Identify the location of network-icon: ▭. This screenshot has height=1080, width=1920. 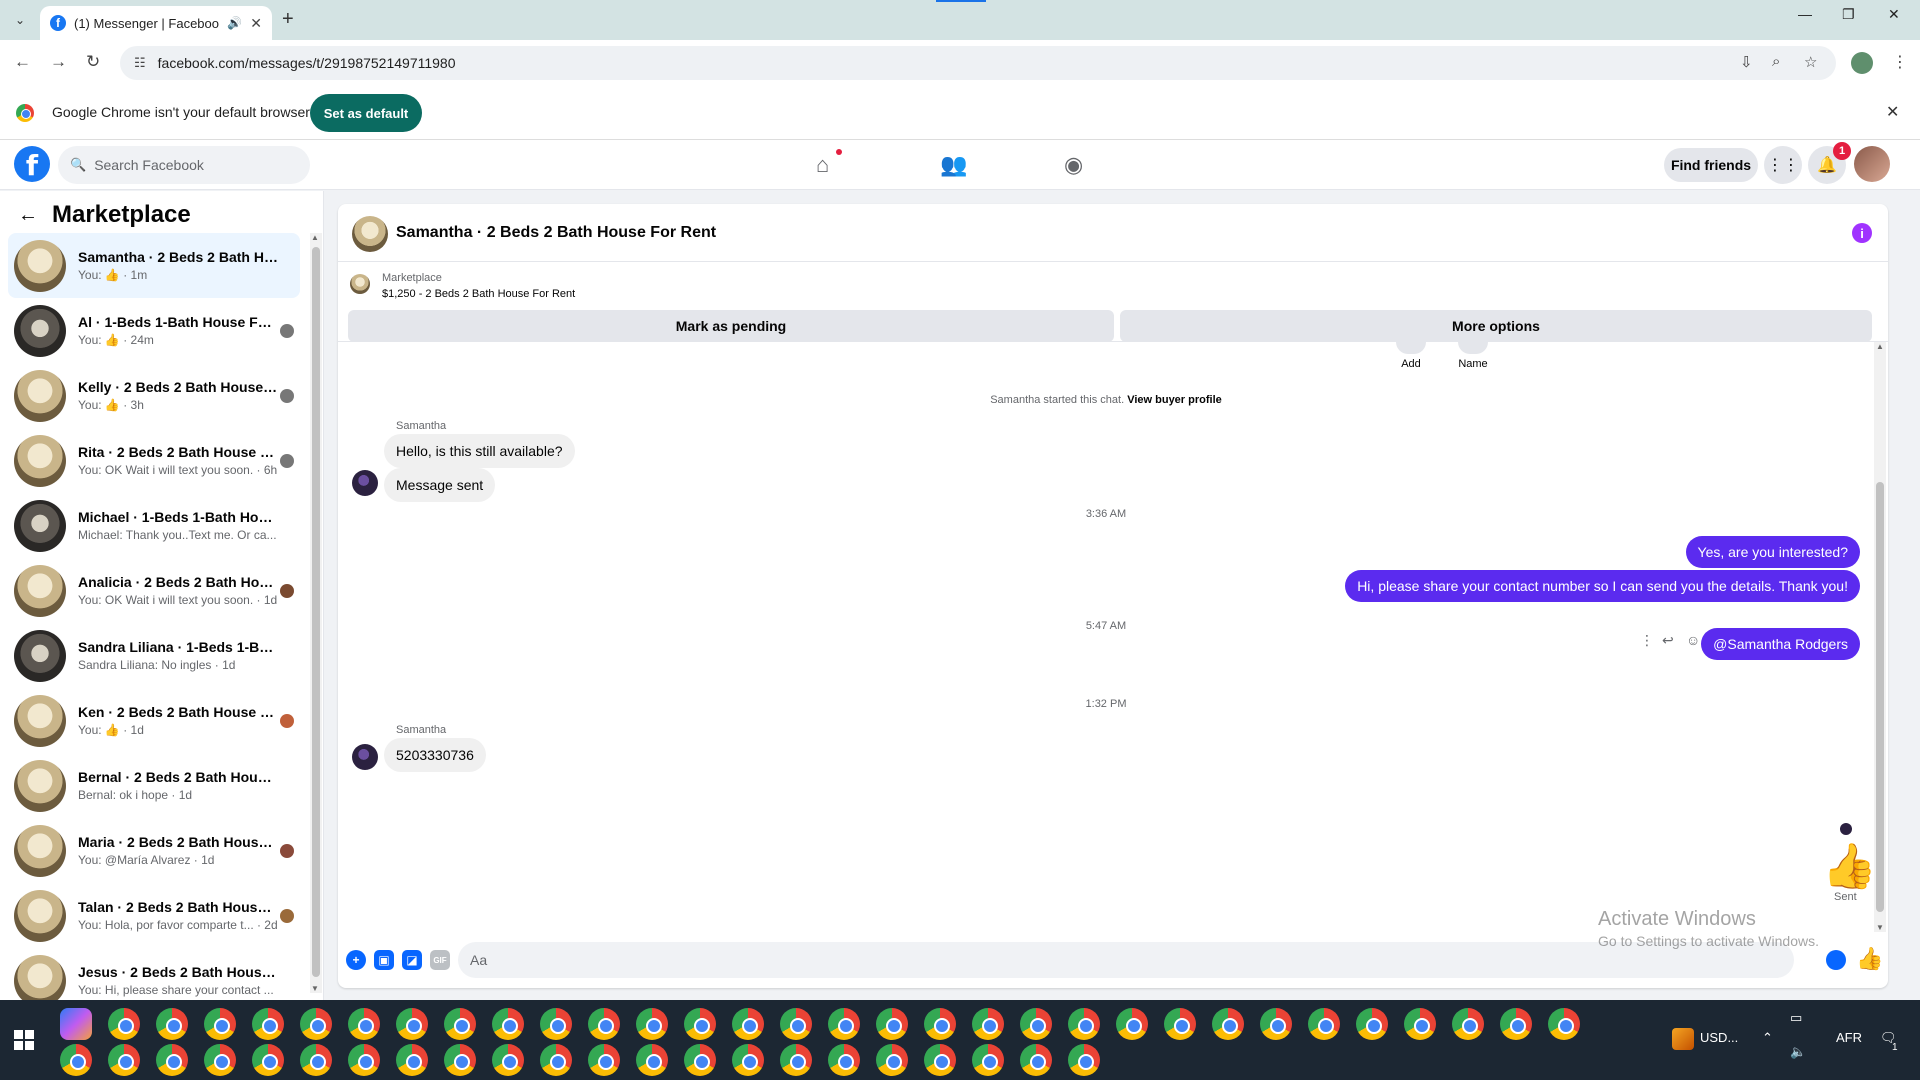
(1796, 1018).